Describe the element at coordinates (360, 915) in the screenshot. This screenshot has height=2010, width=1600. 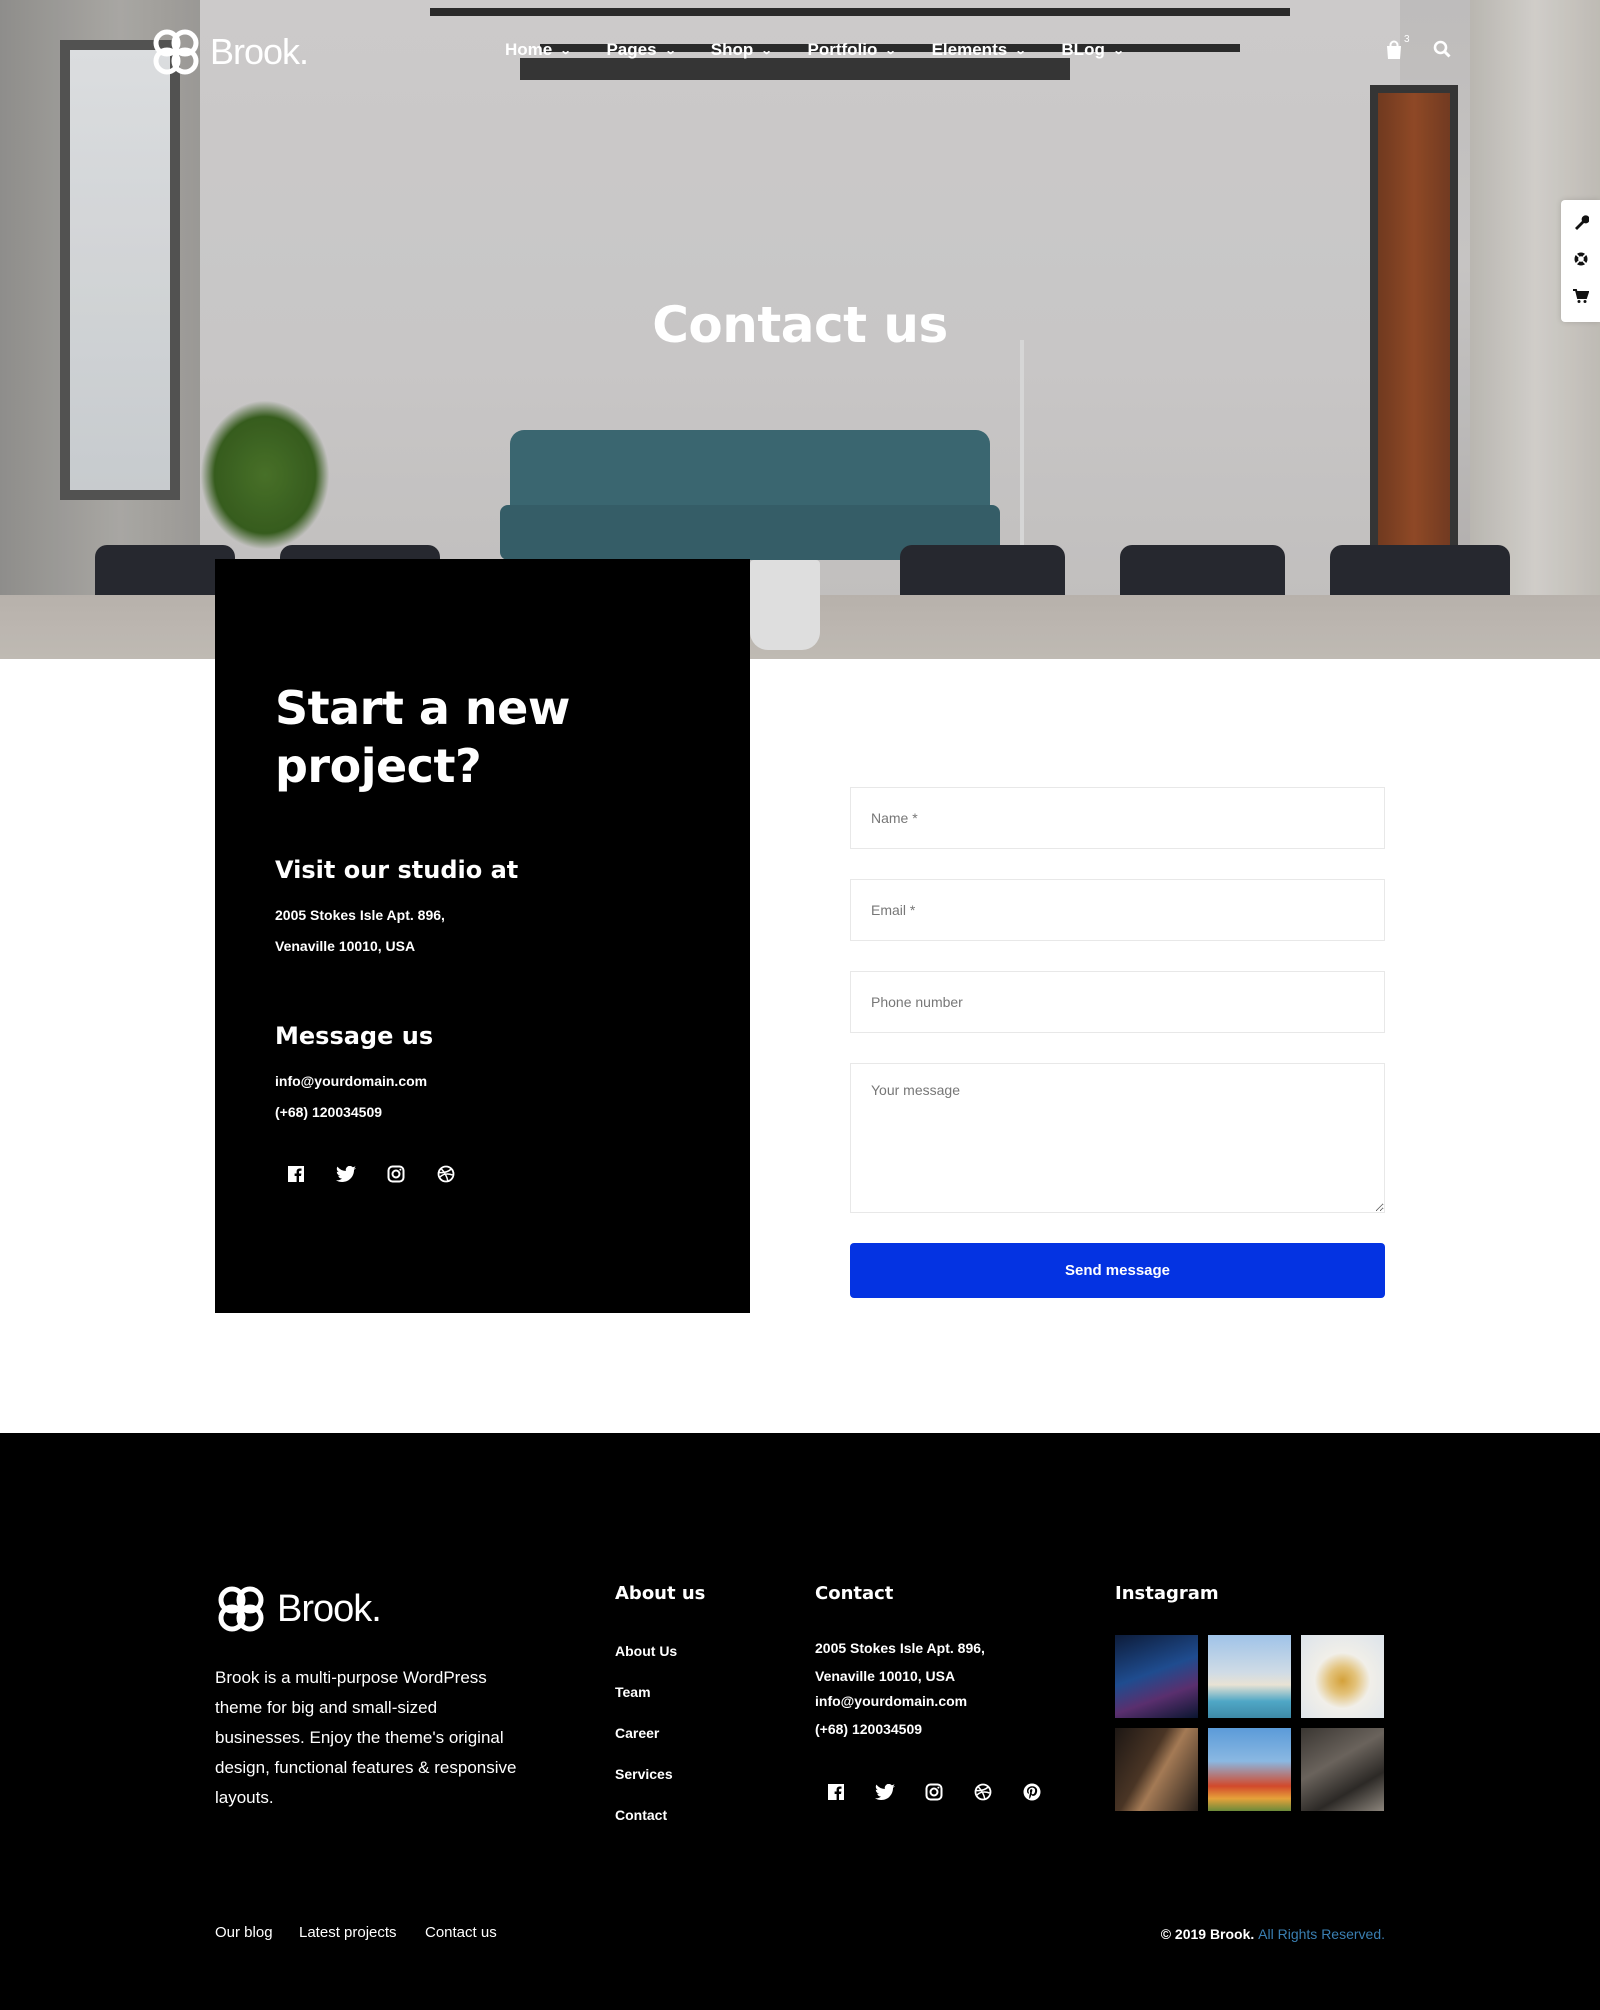
I see `address-line: 2005 Stokes Isle Apt. 896,` at that location.